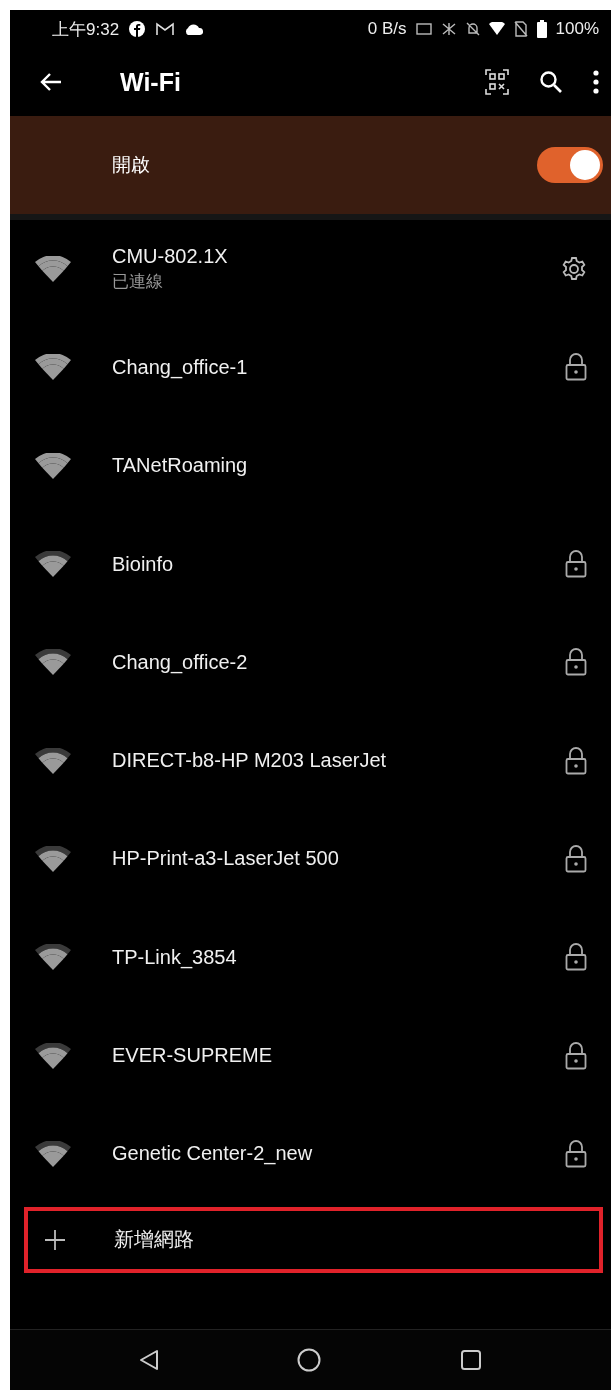 This screenshot has height=1390, width=611. Describe the element at coordinates (226, 859) in the screenshot. I see `network-name: HP-Print-a3-LaserJet 500` at that location.